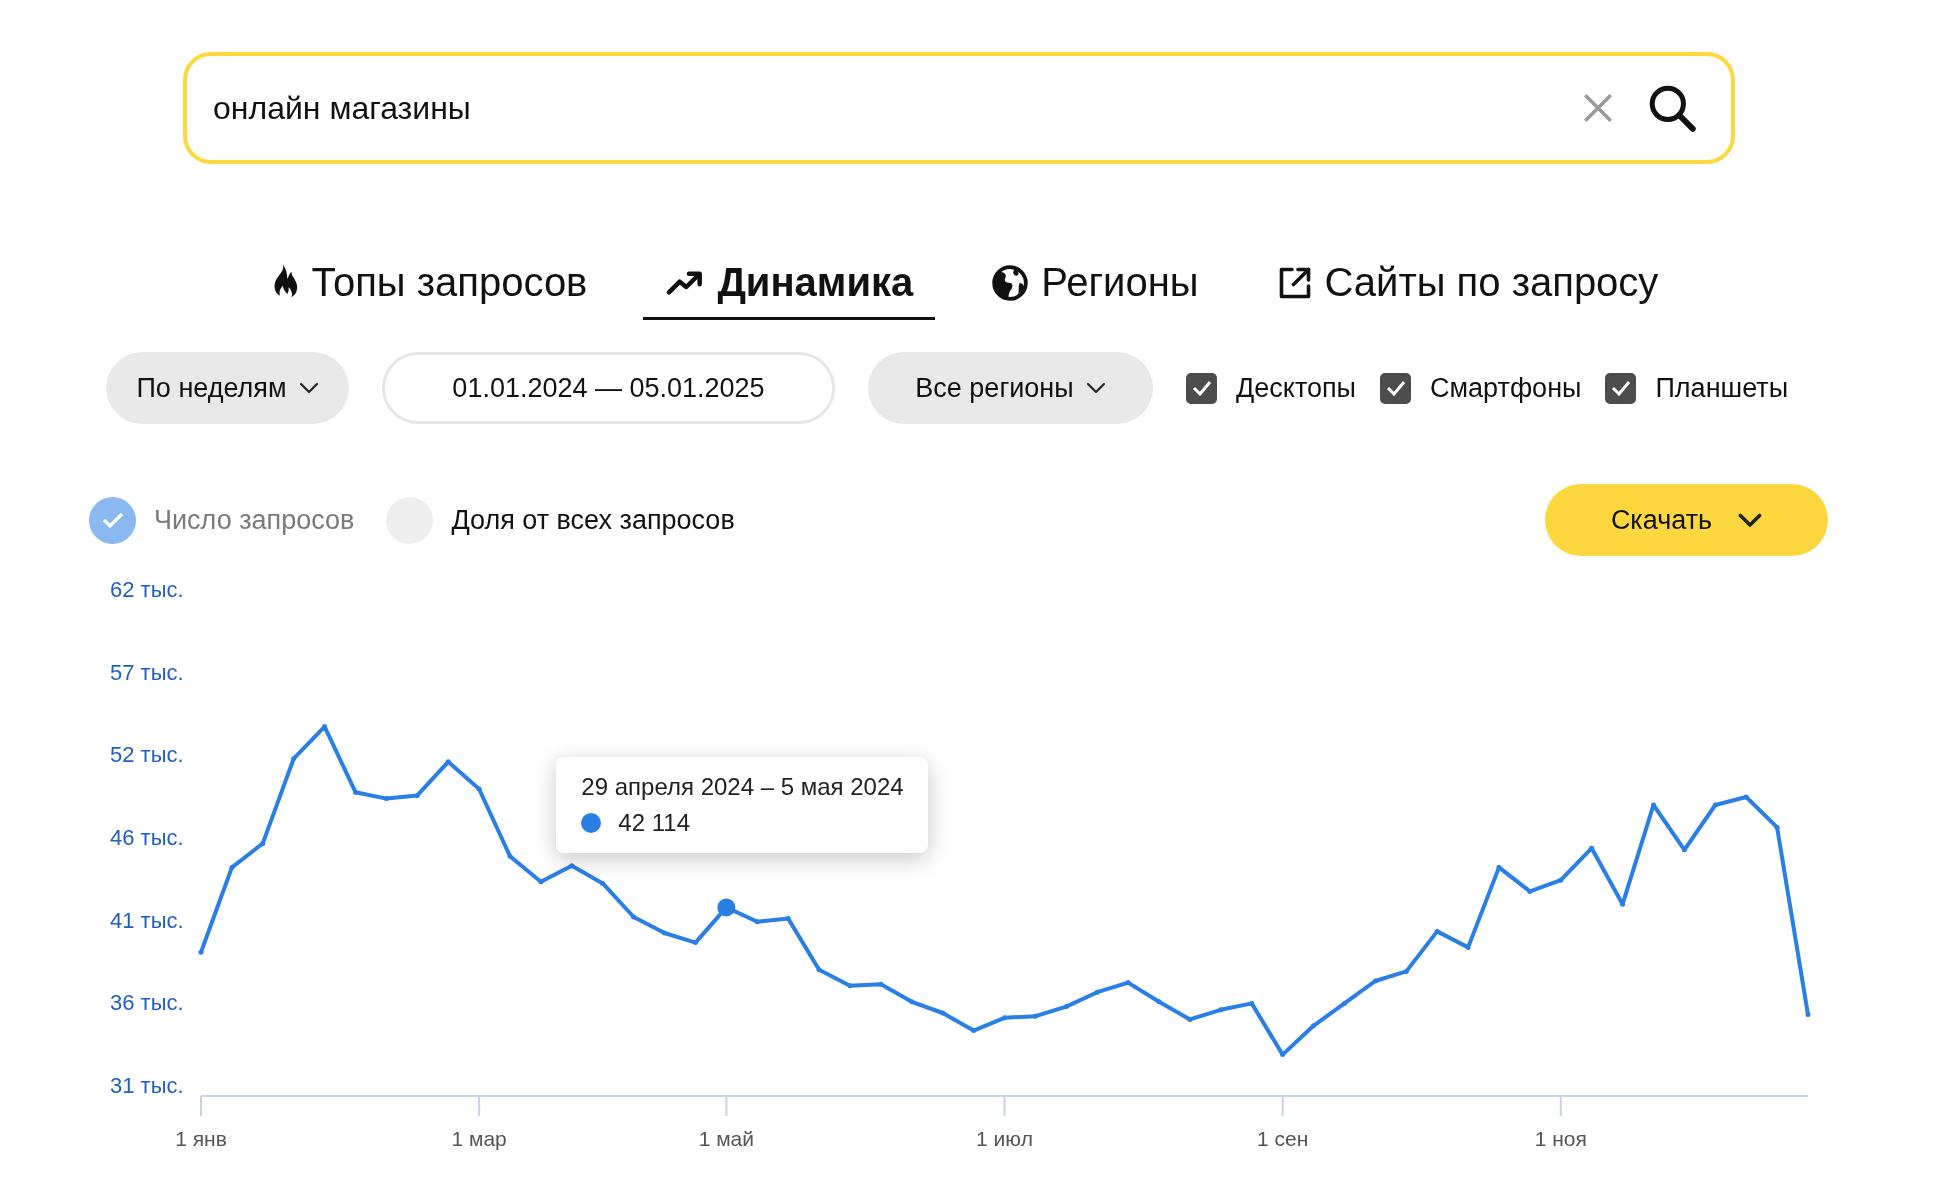 This screenshot has height=1189, width=1934. Describe the element at coordinates (726, 1138) in the screenshot. I see `x-axis-label: 1 май` at that location.